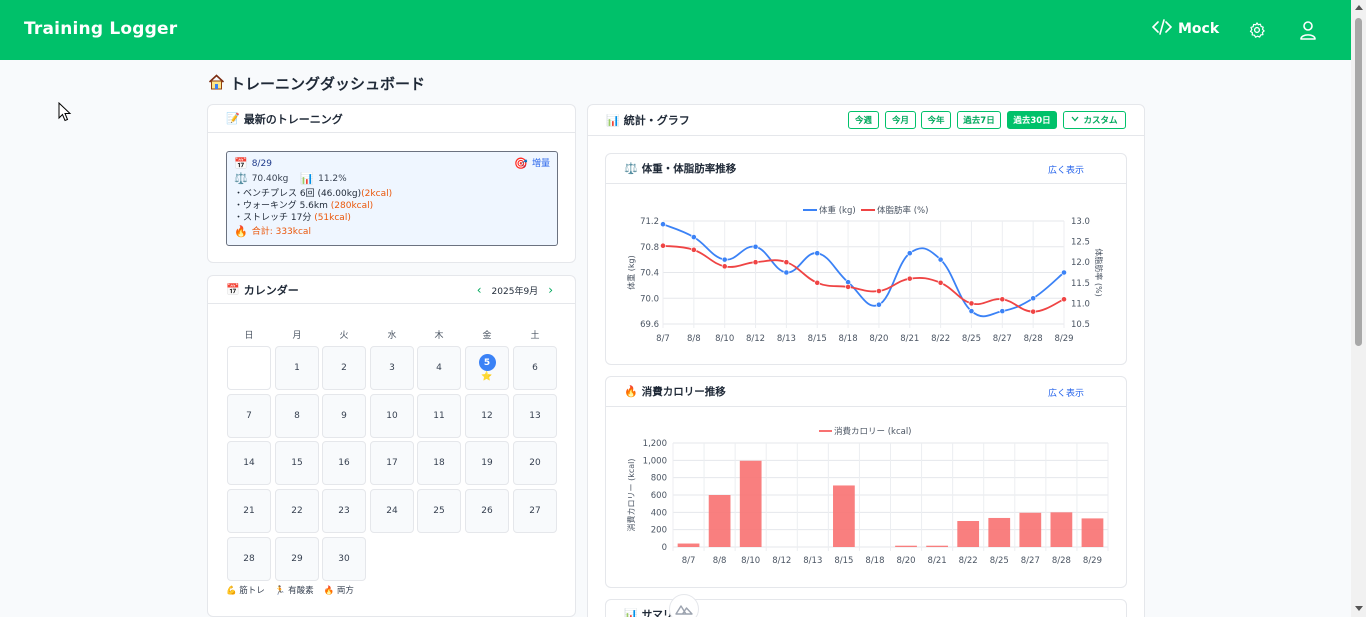 The height and width of the screenshot is (617, 1366). What do you see at coordinates (328, 84) in the screenshot?
I see `page-title-text: トレーニングダッシュボード` at bounding box center [328, 84].